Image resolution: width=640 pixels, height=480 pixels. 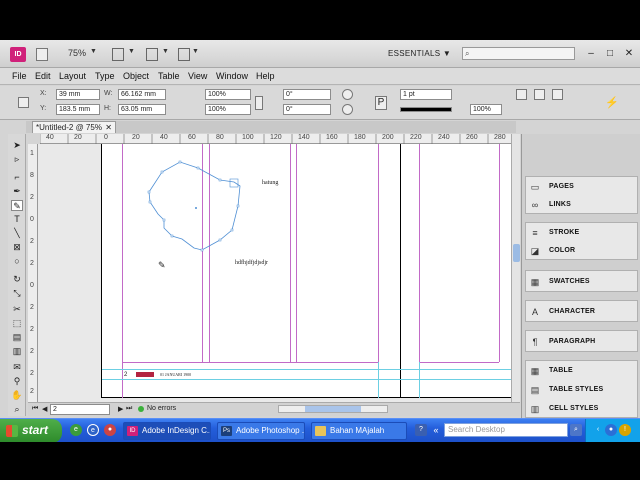 I want to click on text-misc: hdfhjdfjdjsdjr, so click(x=251, y=263).